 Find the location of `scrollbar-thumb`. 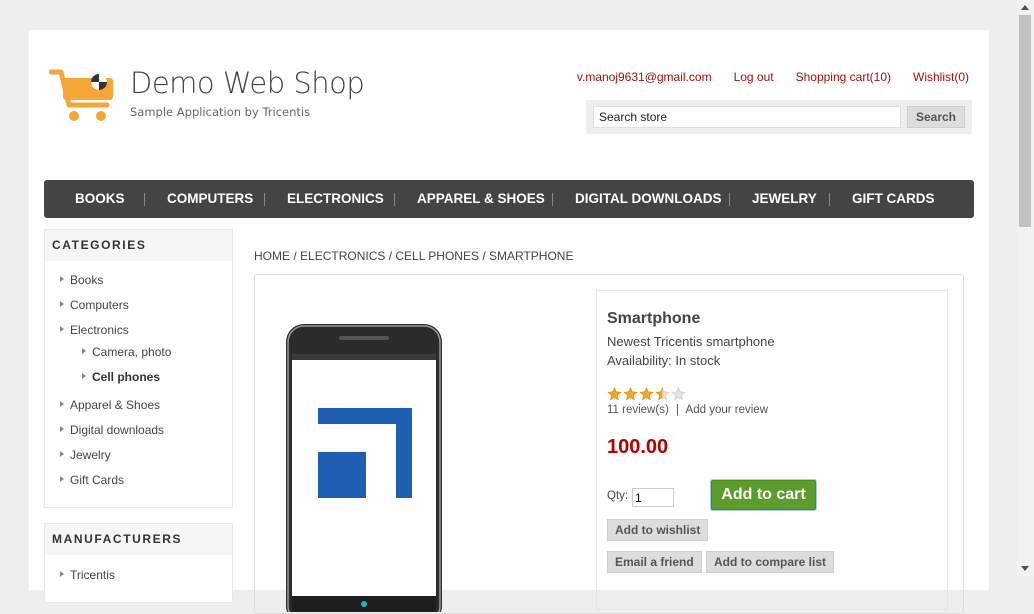

scrollbar-thumb is located at coordinates (1025, 121).